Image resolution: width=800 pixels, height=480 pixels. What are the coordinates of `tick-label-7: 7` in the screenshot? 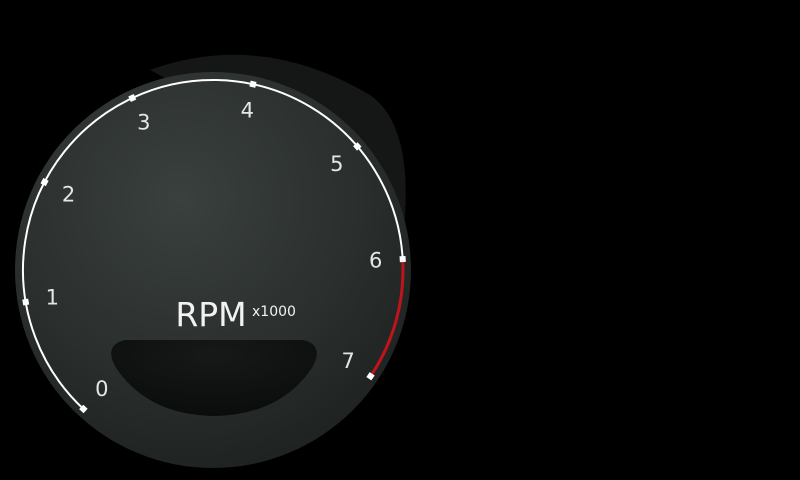 It's located at (347, 361).